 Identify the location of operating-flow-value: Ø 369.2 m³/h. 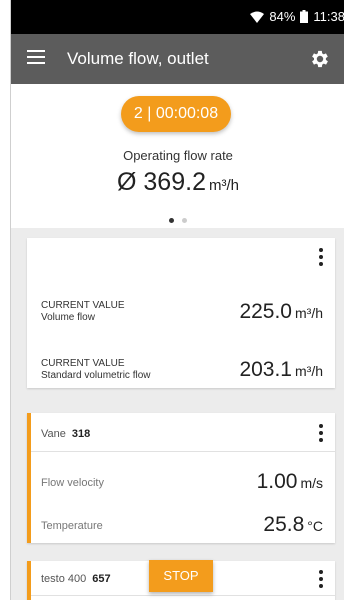
(177, 182).